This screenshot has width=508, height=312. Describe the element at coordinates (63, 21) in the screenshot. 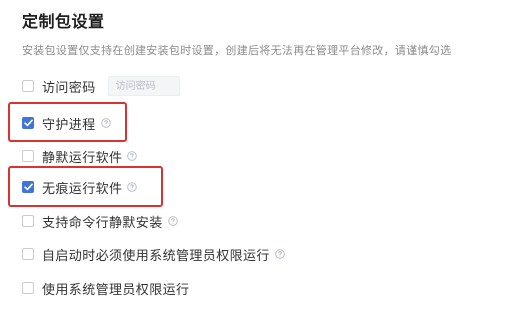

I see `section-title: 定制包设置` at that location.